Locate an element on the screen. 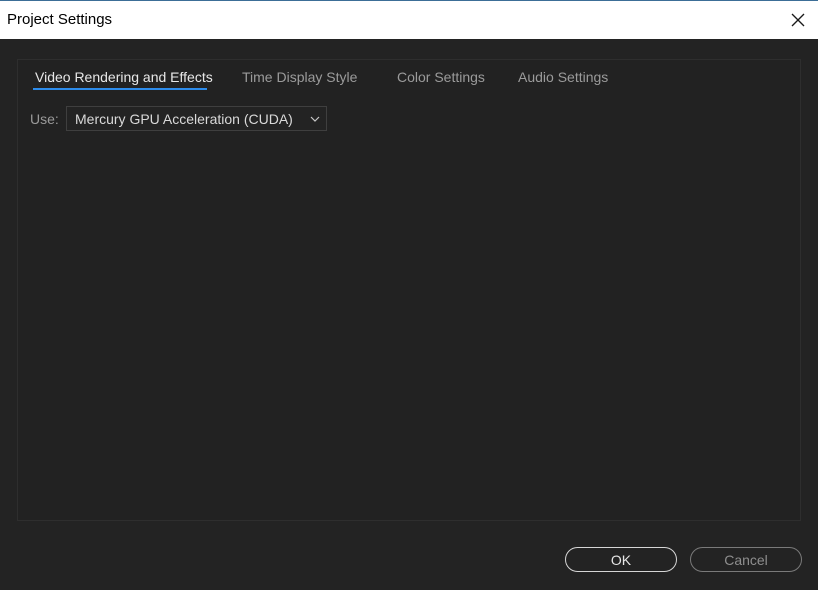 This screenshot has height=590, width=818. renderer-select: Mercury GPU Acceleration (CUDA) is located at coordinates (196, 118).